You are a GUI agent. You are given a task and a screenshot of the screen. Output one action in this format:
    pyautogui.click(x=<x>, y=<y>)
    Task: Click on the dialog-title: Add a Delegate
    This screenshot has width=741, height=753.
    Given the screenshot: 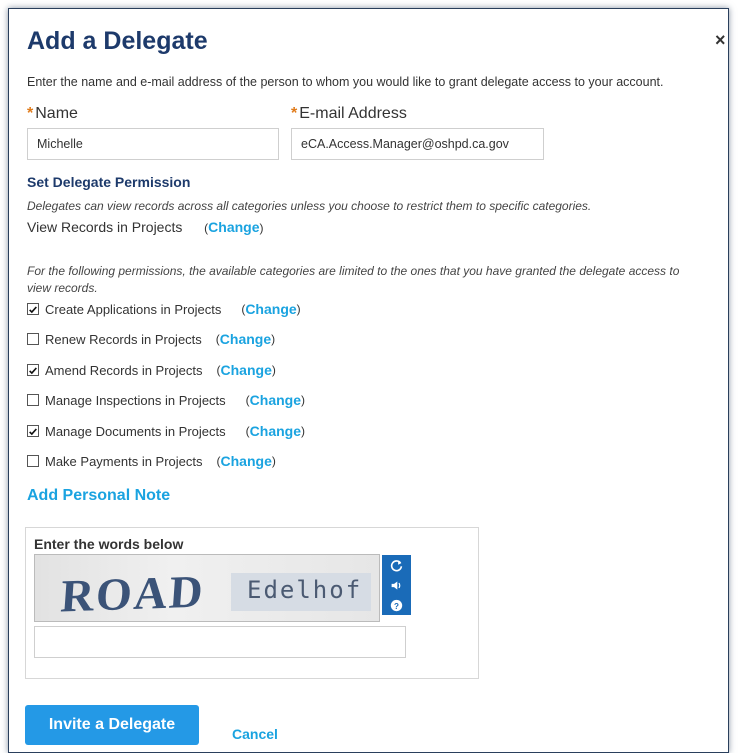 What is the action you would take?
    pyautogui.click(x=117, y=41)
    